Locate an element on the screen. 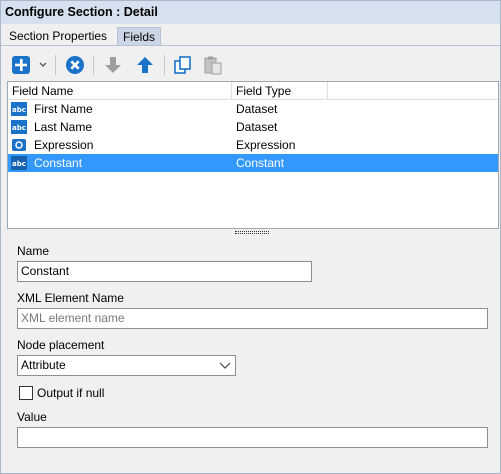 The height and width of the screenshot is (474, 501). table-row-selected: abc Constant Constant is located at coordinates (253, 163).